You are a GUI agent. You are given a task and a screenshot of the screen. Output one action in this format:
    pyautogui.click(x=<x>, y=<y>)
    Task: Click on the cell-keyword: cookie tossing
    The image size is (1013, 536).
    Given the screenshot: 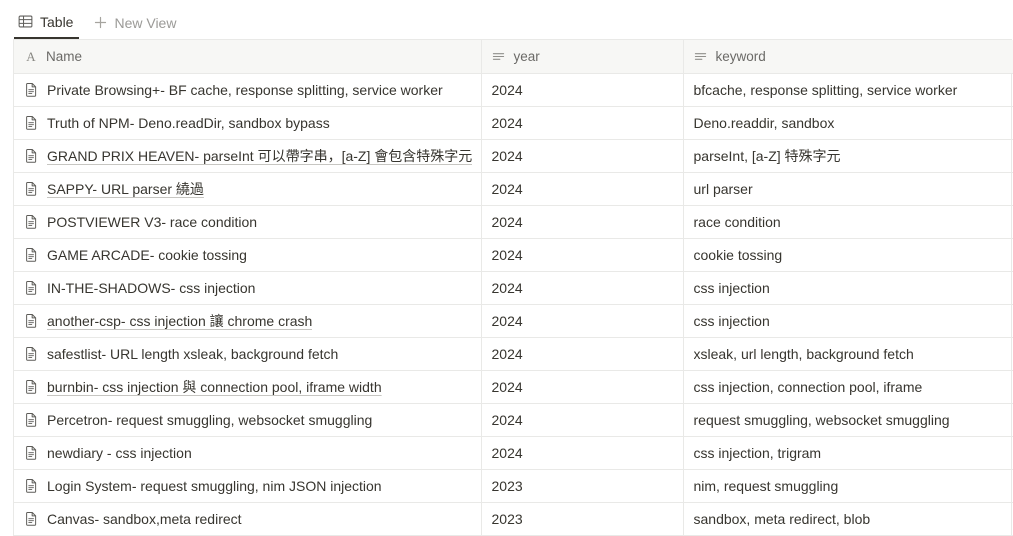 What is the action you would take?
    pyautogui.click(x=848, y=255)
    